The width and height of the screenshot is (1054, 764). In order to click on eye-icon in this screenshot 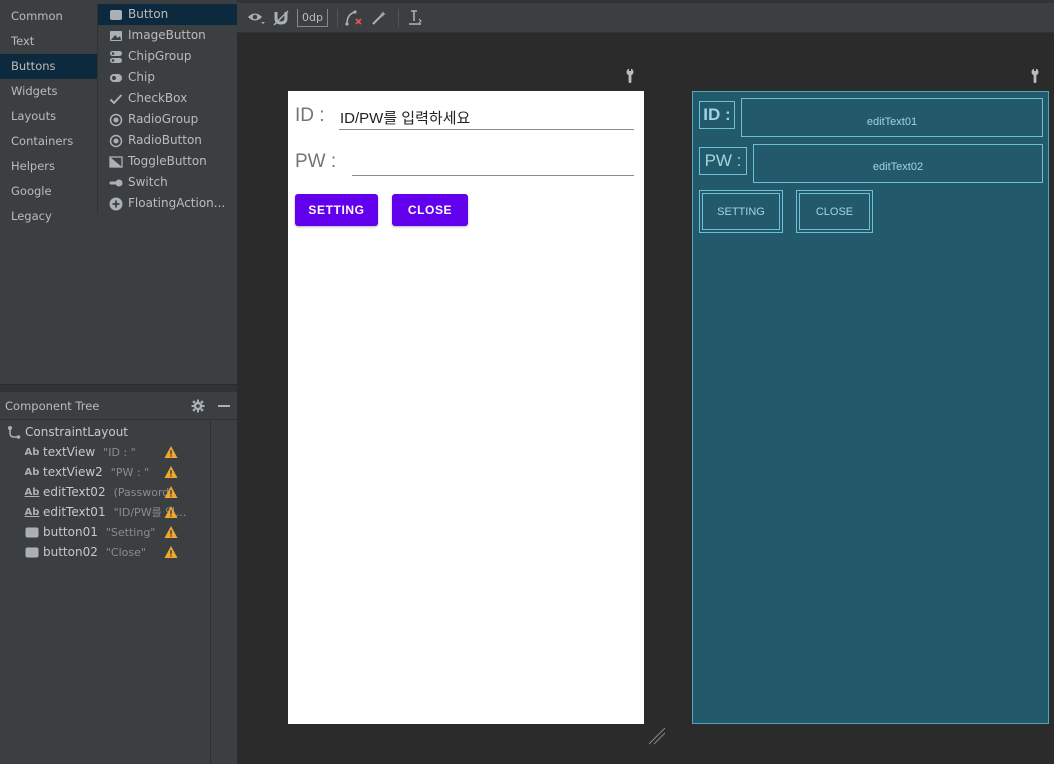, I will do `click(256, 18)`.